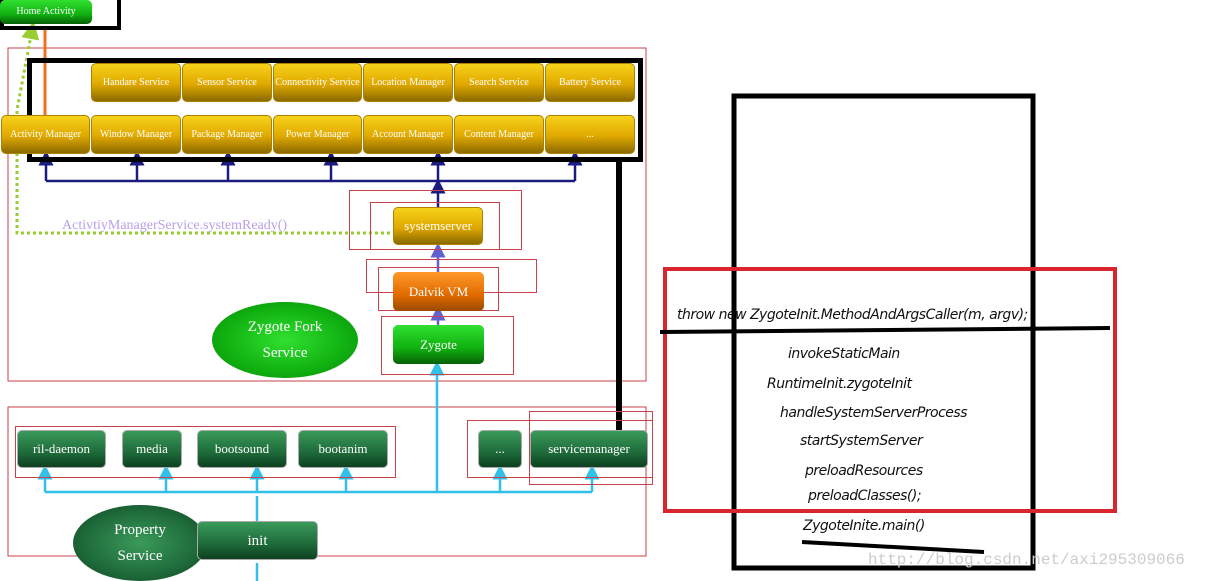 This screenshot has height=581, width=1211. I want to click on ril-daemon-box: ril-daemon, so click(61, 449).